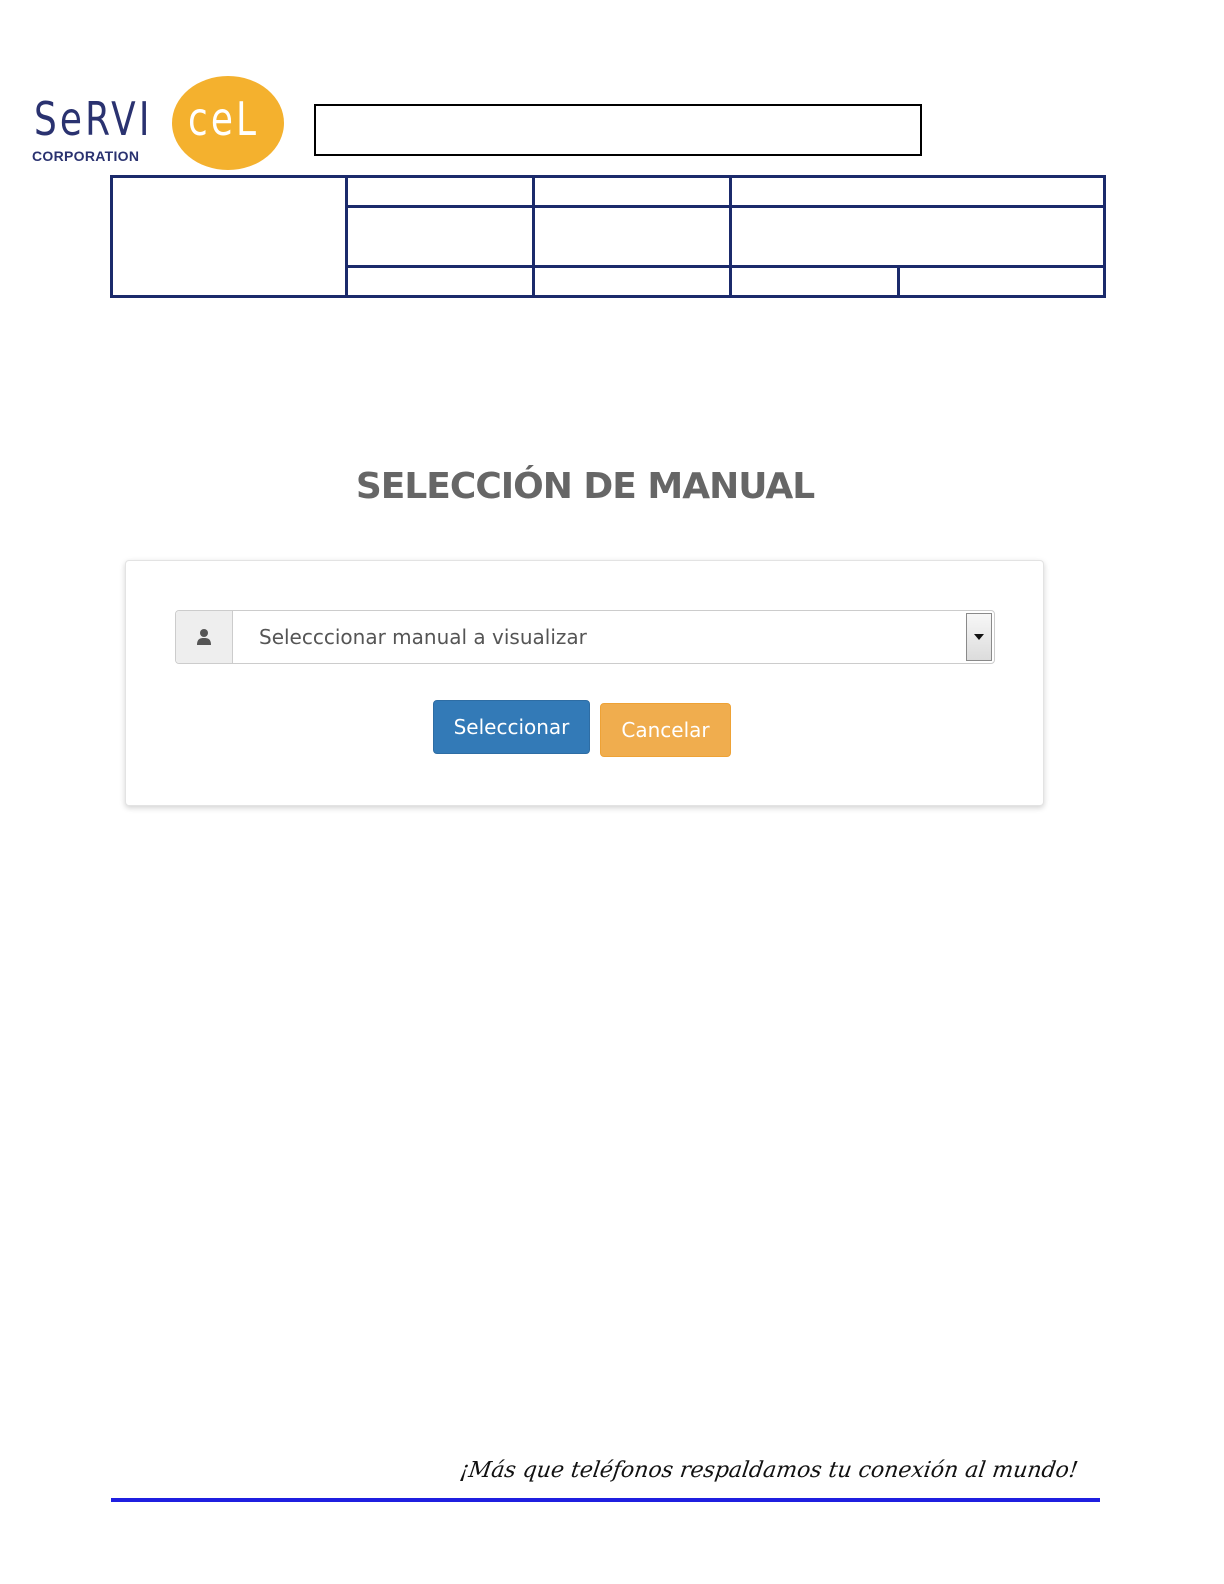  I want to click on manual-select: Selecccionar manual a visualizar, so click(585, 637).